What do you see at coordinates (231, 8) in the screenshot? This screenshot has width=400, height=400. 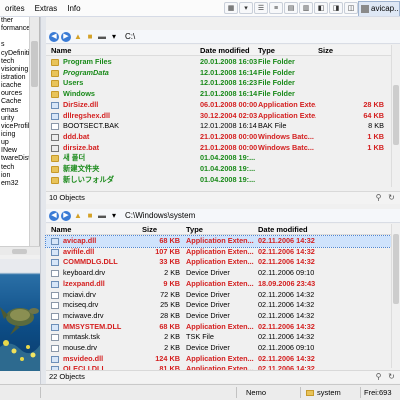 I see `view-grid-icon: ▦` at bounding box center [231, 8].